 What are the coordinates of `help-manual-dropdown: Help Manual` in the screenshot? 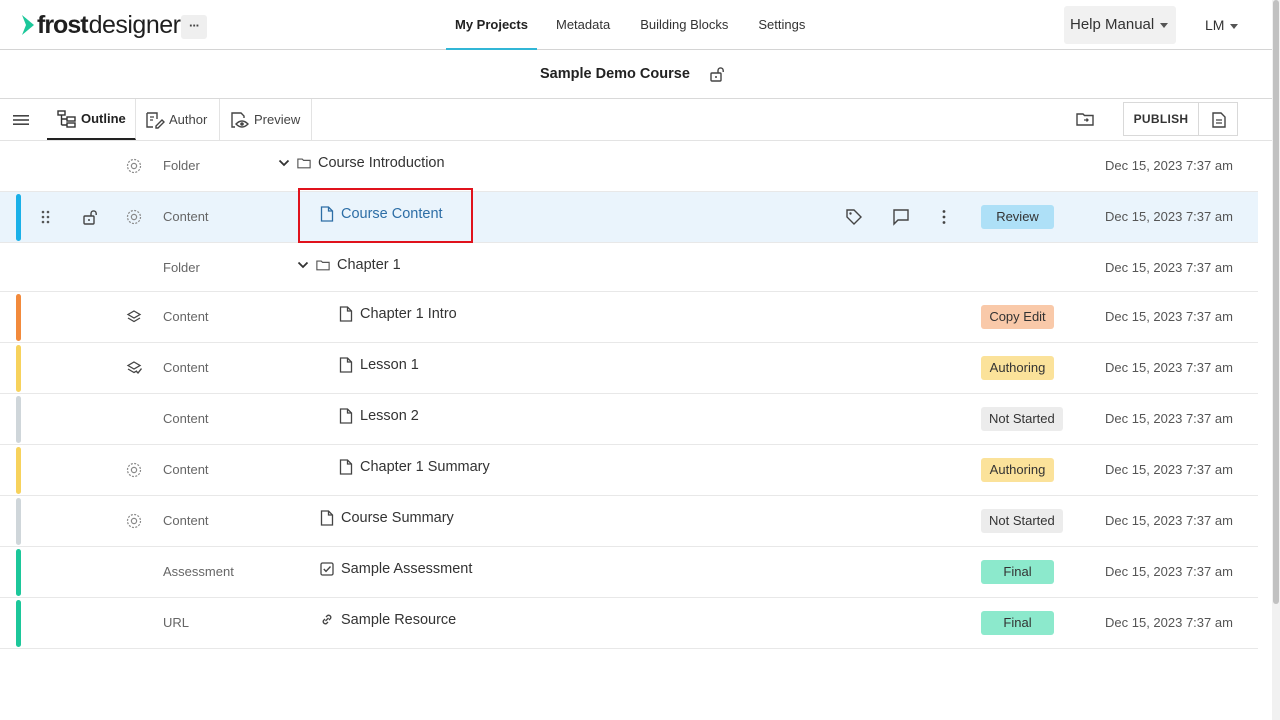 It's located at (1120, 25).